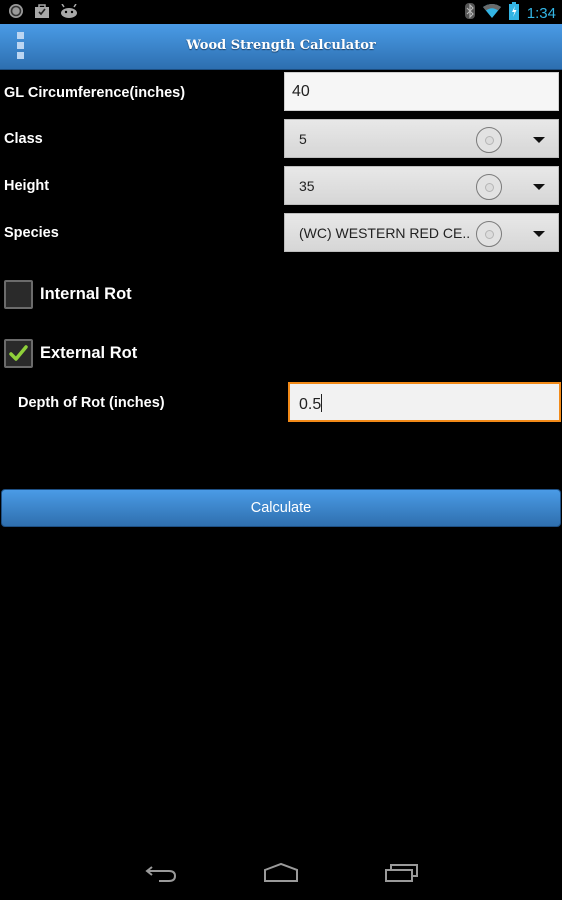 The width and height of the screenshot is (562, 900). I want to click on height-selected-value: 35, so click(307, 186).